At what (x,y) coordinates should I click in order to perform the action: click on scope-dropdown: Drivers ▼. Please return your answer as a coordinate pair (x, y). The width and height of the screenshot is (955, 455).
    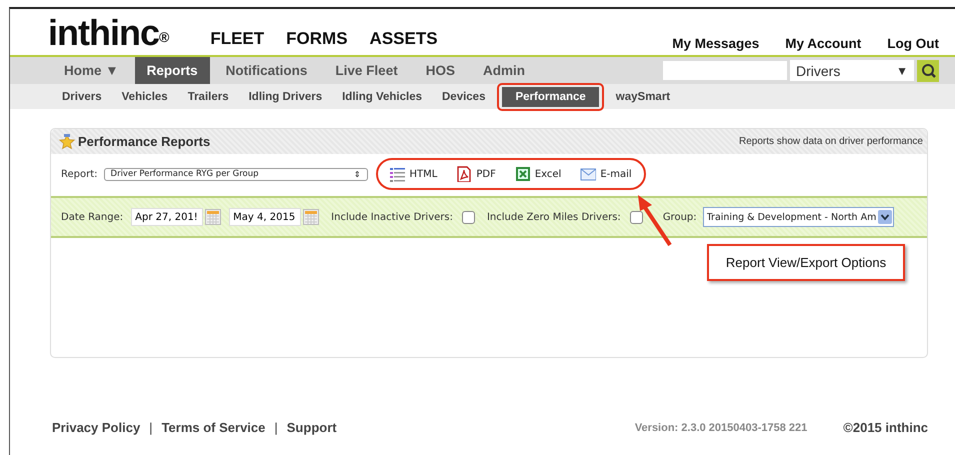
    Looking at the image, I should click on (852, 70).